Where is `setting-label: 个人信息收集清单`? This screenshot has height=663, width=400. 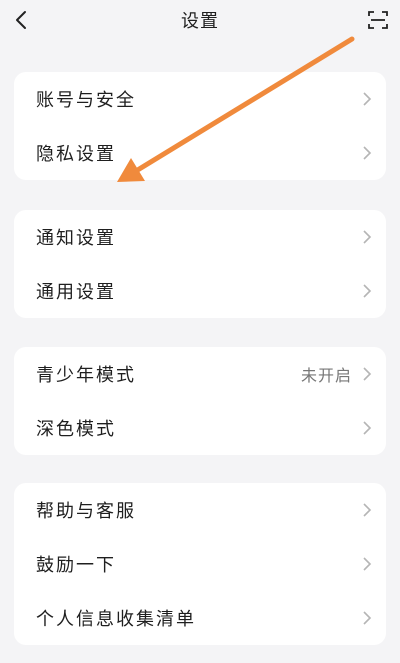 setting-label: 个人信息收集清单 is located at coordinates (116, 619).